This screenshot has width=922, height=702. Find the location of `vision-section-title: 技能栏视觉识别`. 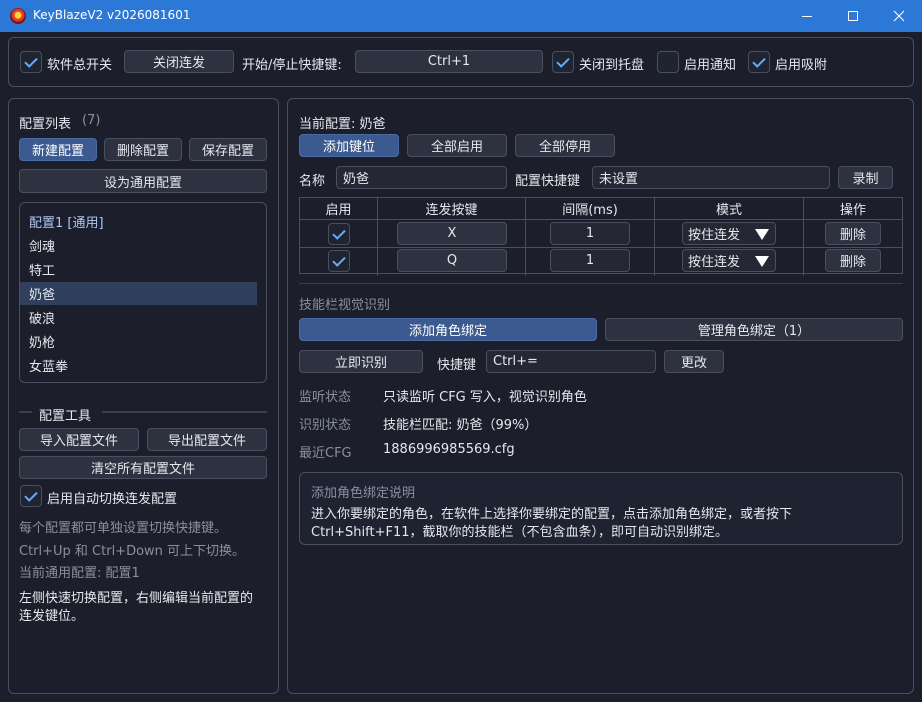

vision-section-title: 技能栏视觉识别 is located at coordinates (345, 305).